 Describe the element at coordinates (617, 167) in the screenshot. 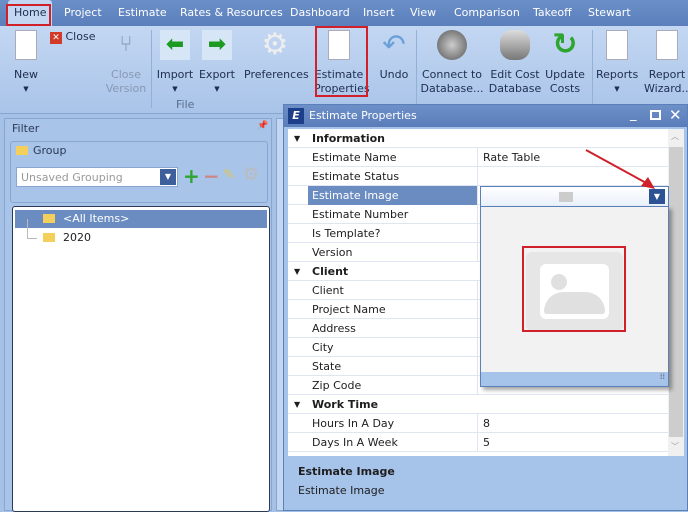

I see `arrow-line` at that location.